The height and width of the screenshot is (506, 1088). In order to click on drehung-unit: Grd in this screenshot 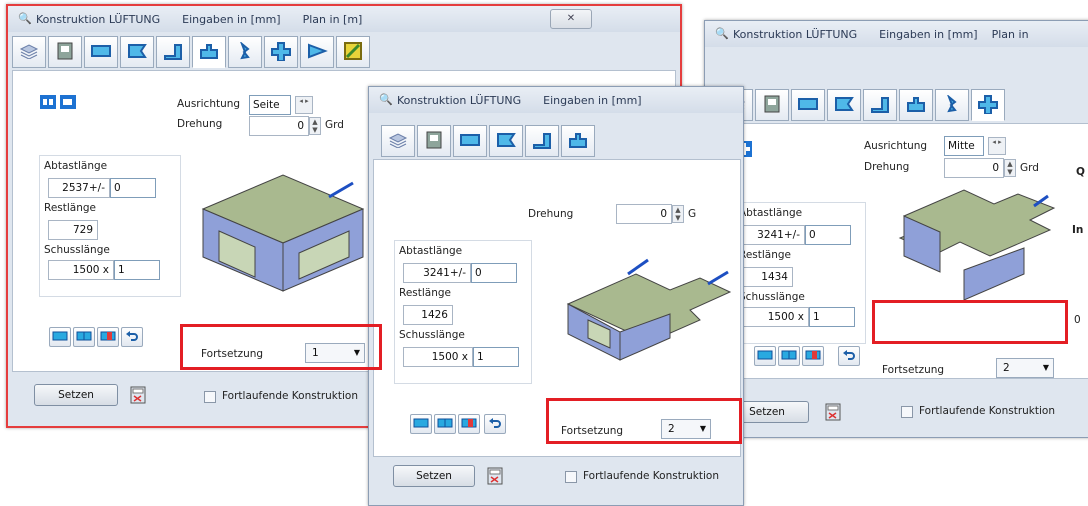, I will do `click(334, 125)`.